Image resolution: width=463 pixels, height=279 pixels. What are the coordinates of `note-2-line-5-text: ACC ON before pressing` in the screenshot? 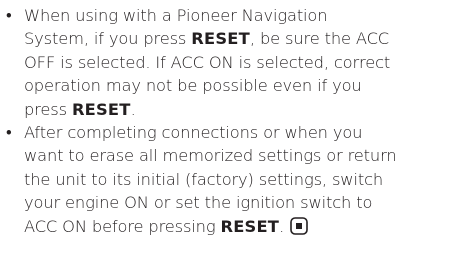 It's located at (122, 226).